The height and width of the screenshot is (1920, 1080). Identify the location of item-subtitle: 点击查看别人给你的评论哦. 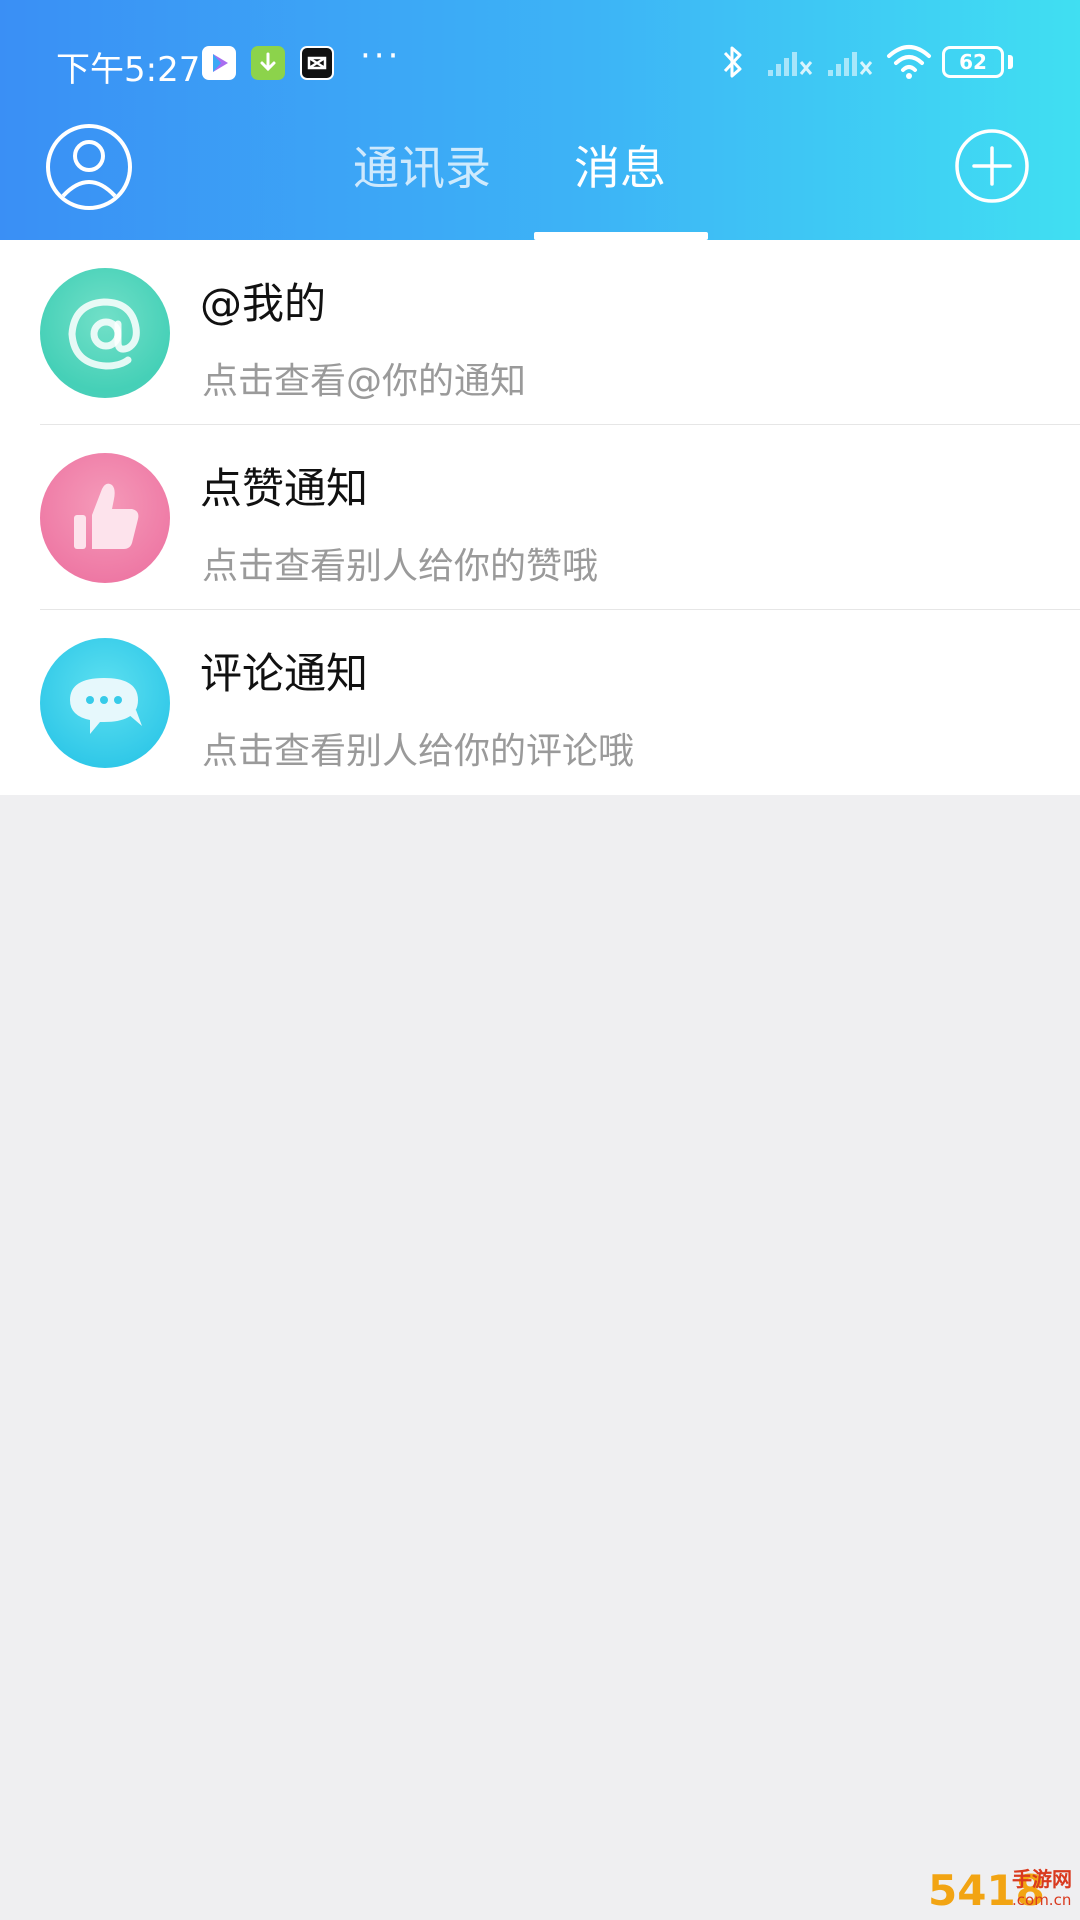
(418, 751).